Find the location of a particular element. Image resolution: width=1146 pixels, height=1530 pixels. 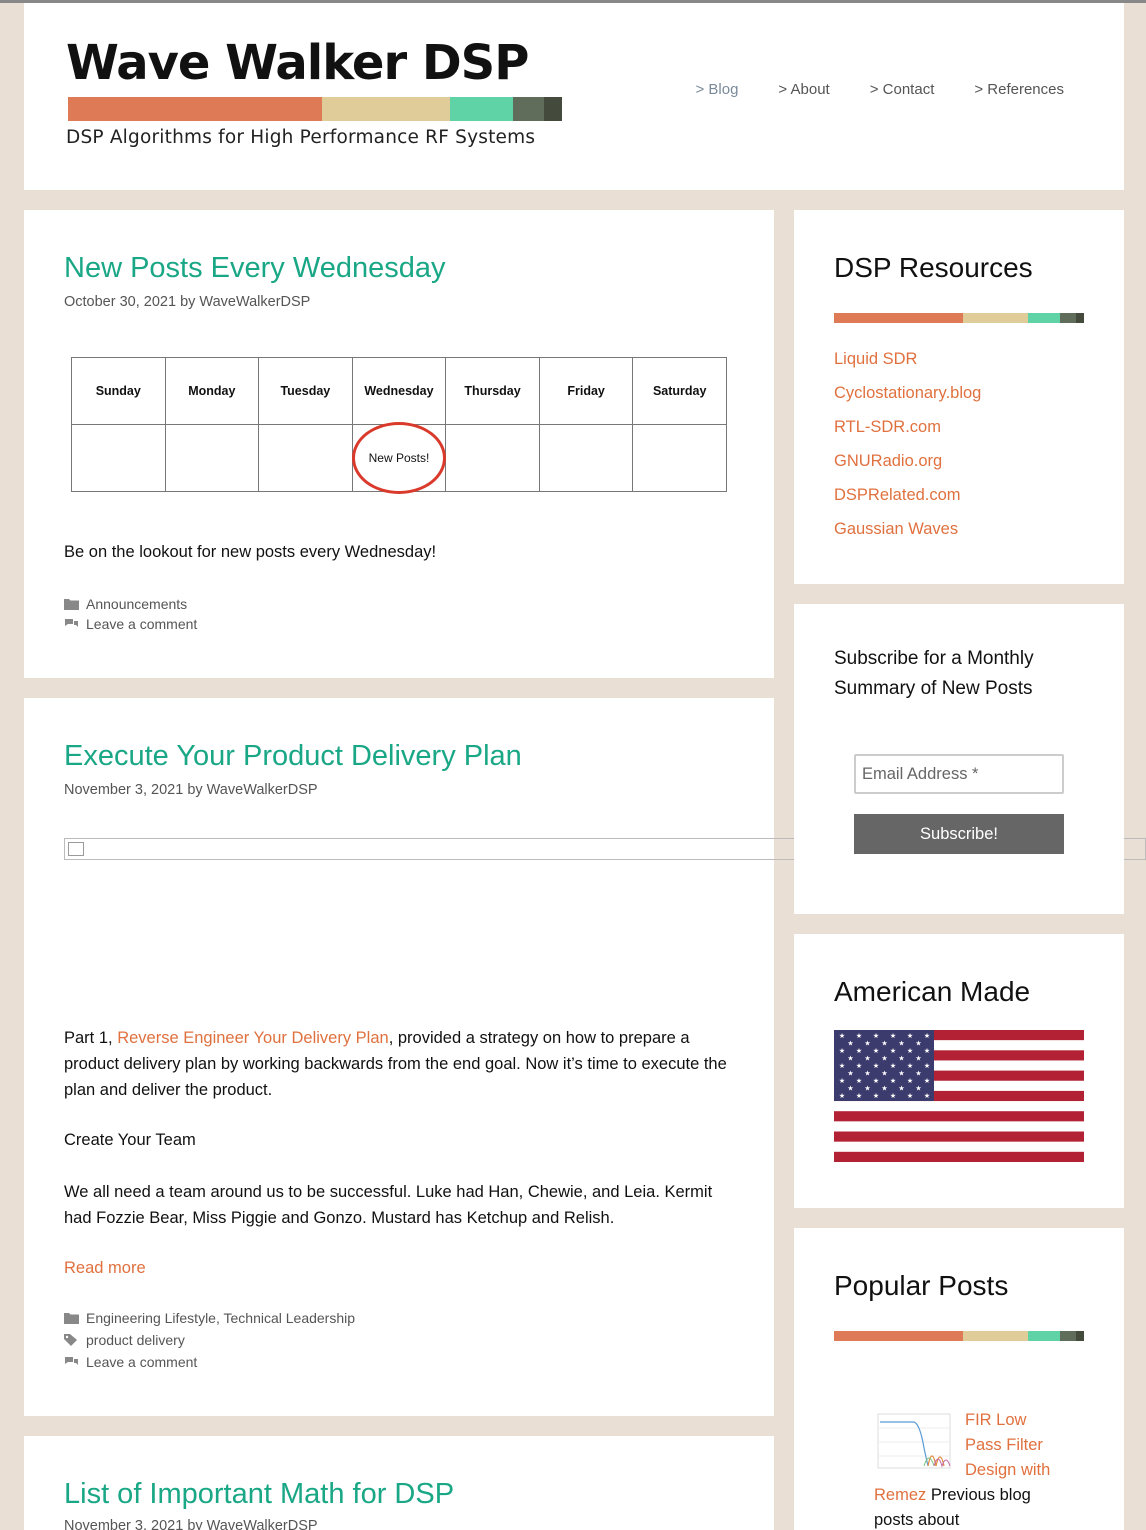

broken-image-icon is located at coordinates (76, 849).